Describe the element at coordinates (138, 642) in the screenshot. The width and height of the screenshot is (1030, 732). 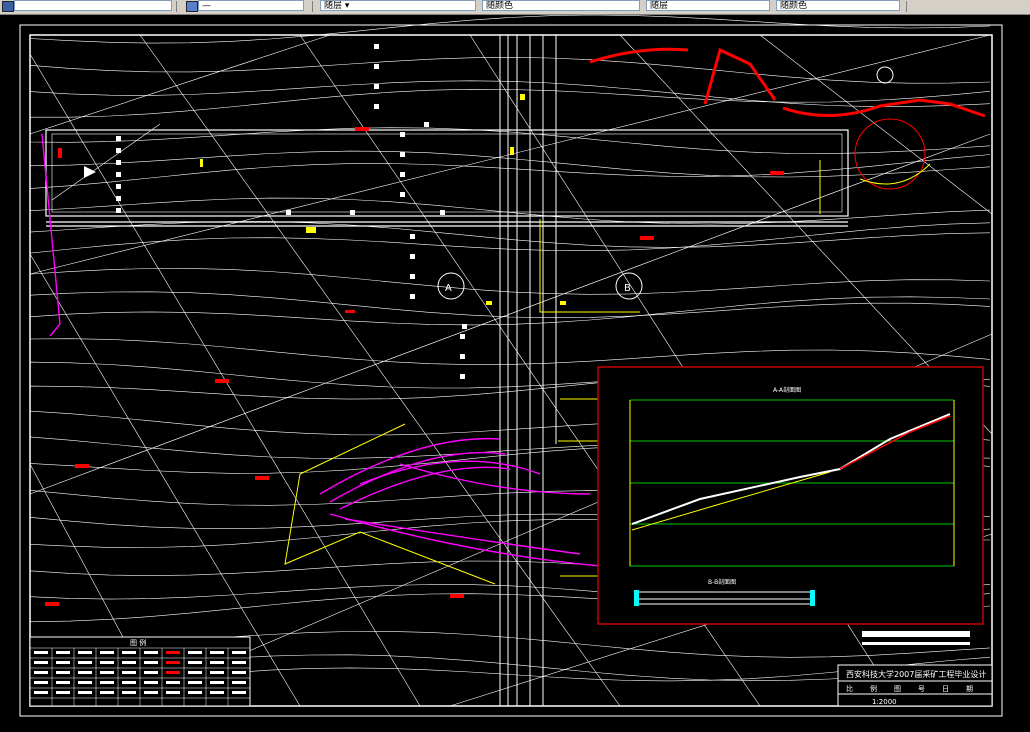
I see `legend-header: 图 例` at that location.